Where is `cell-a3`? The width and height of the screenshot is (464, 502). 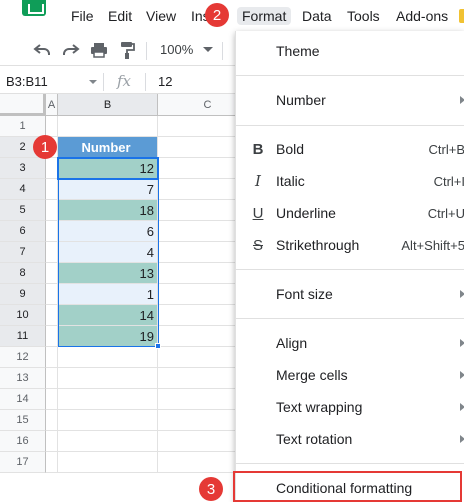 cell-a3 is located at coordinates (52, 168).